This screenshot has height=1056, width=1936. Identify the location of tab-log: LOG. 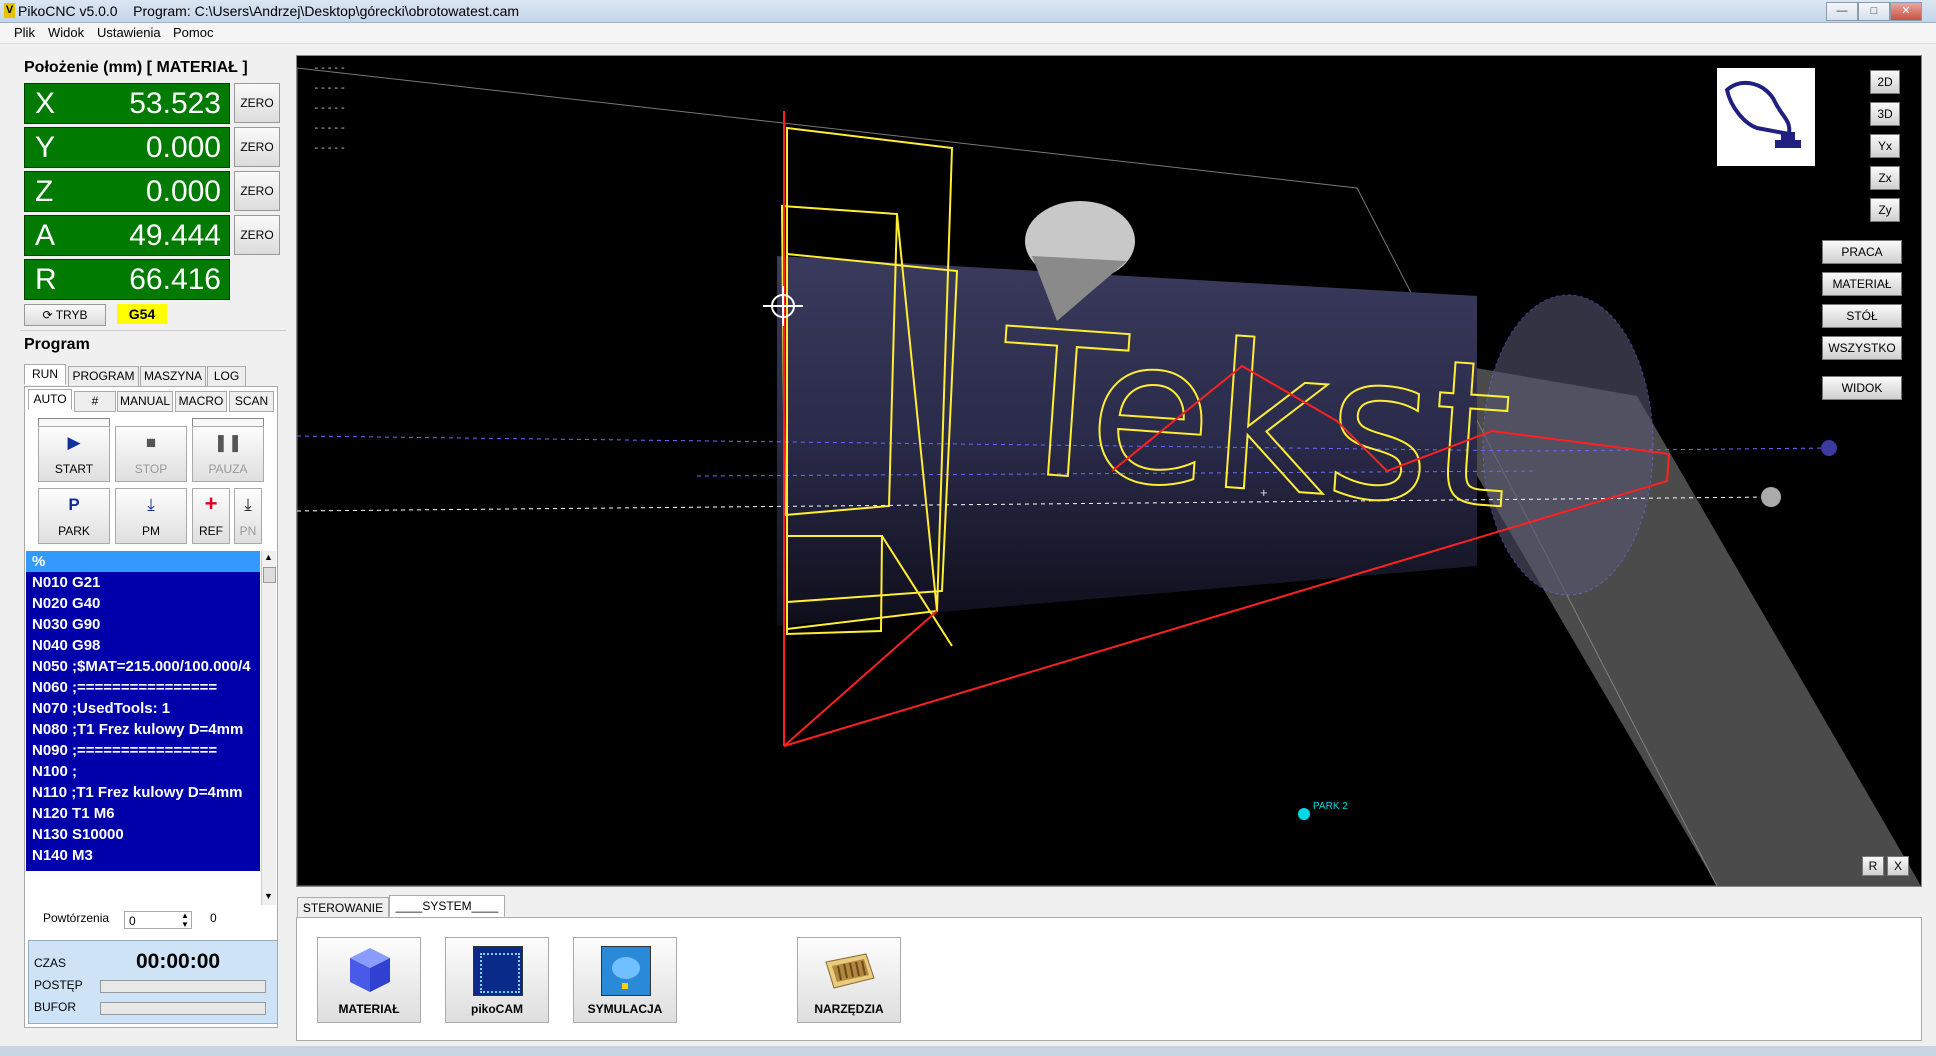
(226, 376).